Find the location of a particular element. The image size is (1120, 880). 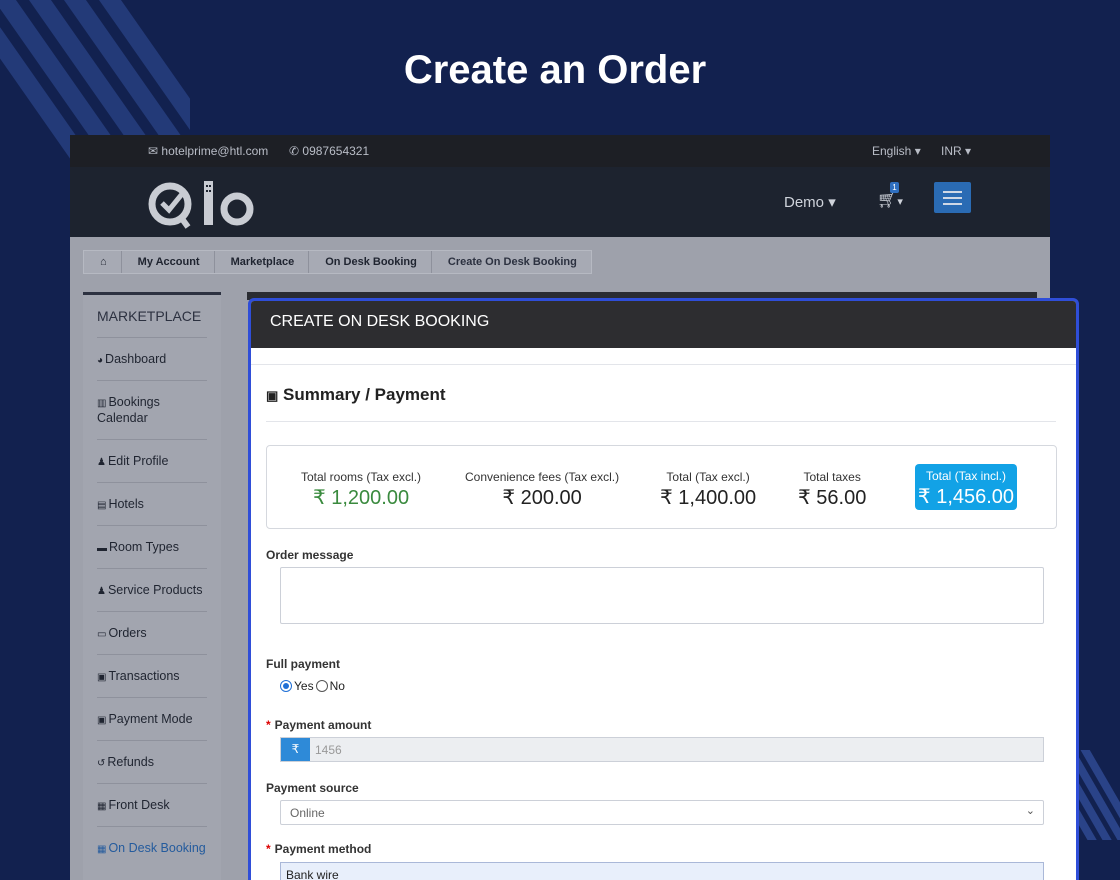

summary-total-tax-excl: Total (Tax excl.) ₹ 1,400.00 is located at coordinates (708, 489).